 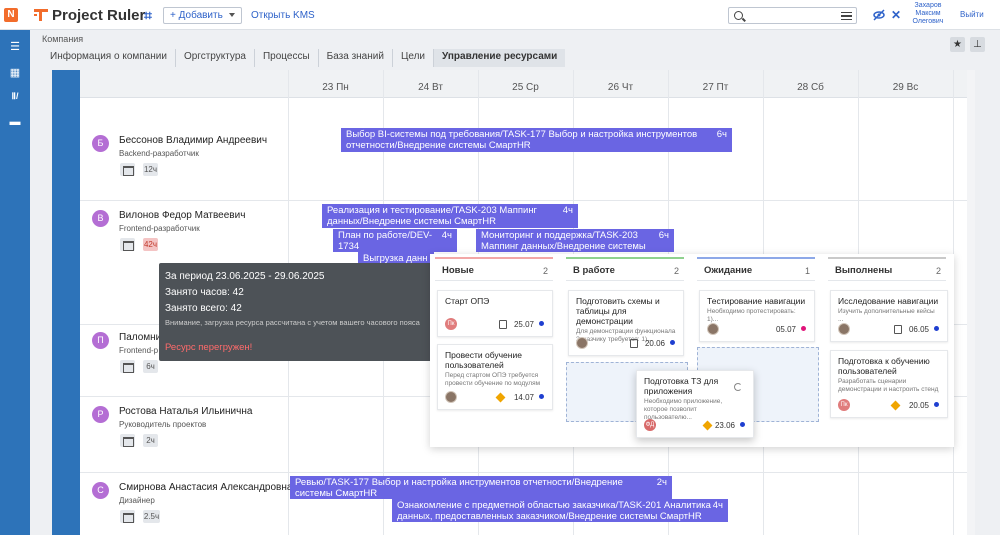 I want to click on person-name: Паломни, so click(x=140, y=337).